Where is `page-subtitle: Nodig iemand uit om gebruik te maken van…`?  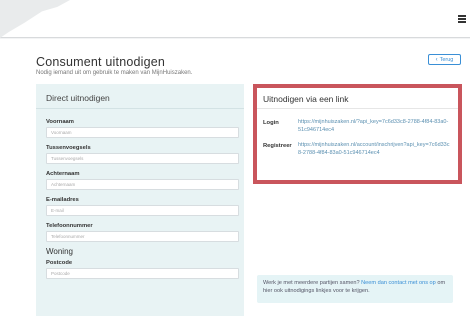 page-subtitle: Nodig iemand uit om gebruik te maken van… is located at coordinates (114, 73).